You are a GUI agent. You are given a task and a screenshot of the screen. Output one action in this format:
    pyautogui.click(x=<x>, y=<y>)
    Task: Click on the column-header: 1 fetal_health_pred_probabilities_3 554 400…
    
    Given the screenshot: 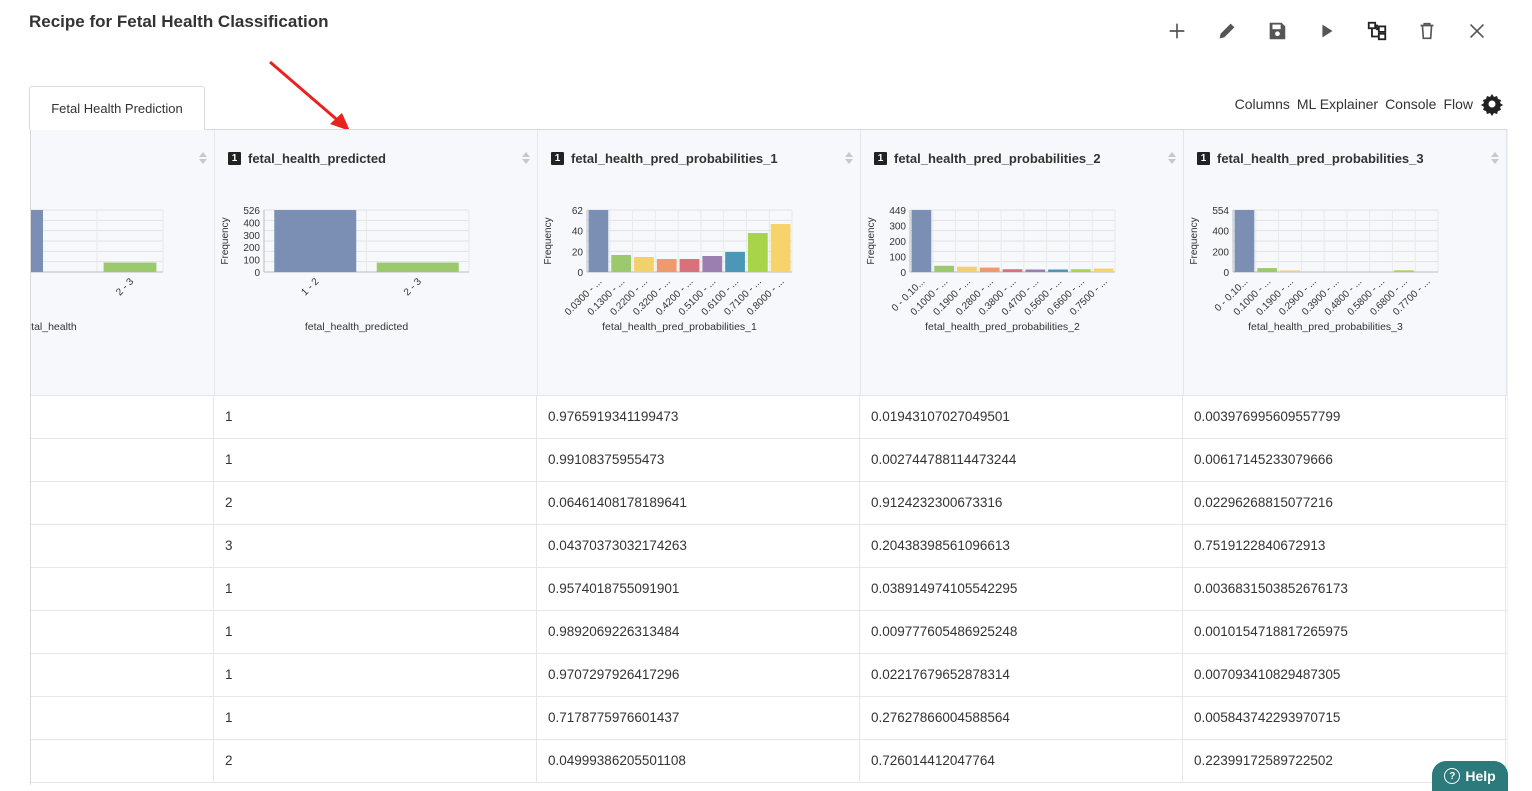 What is the action you would take?
    pyautogui.click(x=1345, y=262)
    